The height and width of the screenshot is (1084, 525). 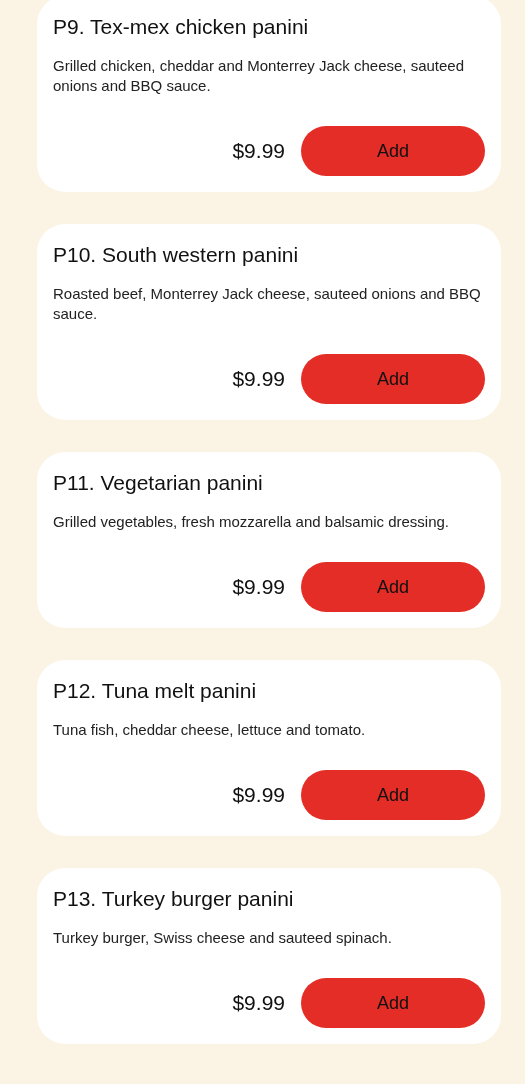 What do you see at coordinates (210, 730) in the screenshot?
I see `item-description: Tuna fish, cheddar cheese, lettuce and tomato.` at bounding box center [210, 730].